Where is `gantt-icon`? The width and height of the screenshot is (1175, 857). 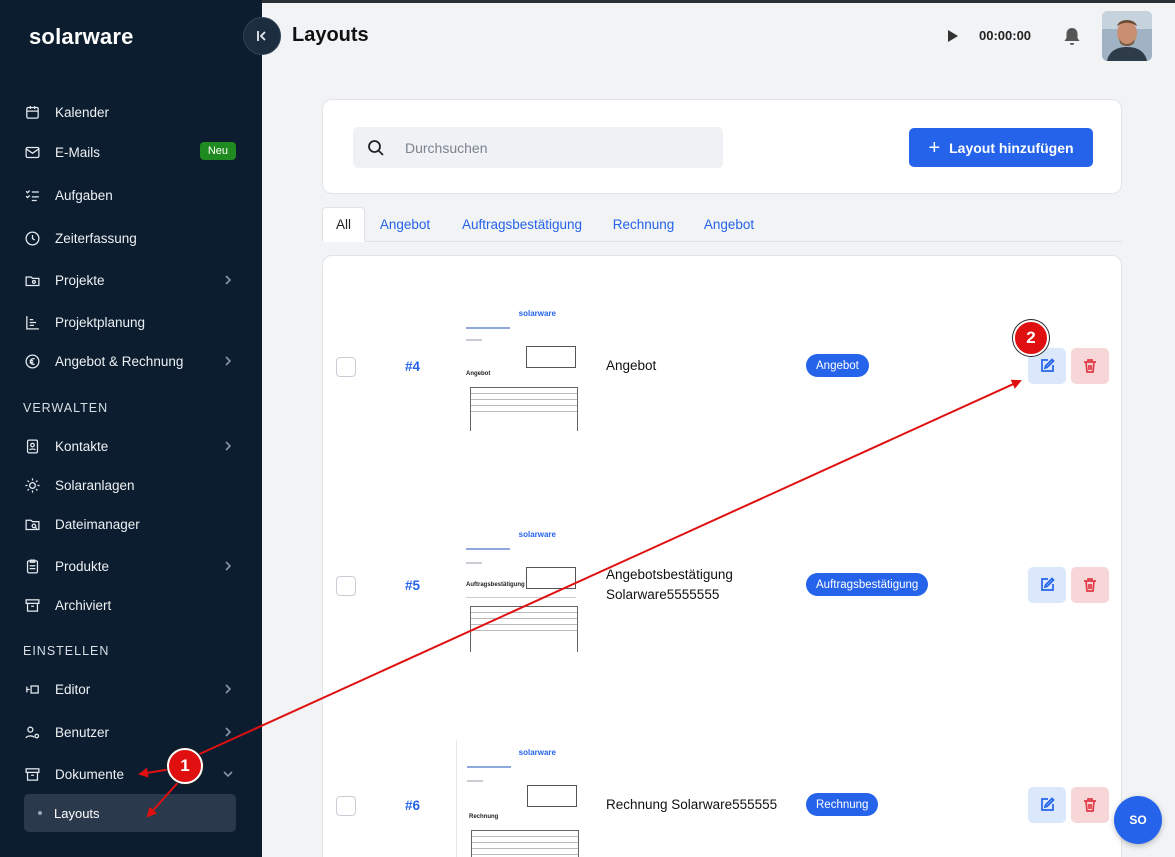
gantt-icon is located at coordinates (32, 322).